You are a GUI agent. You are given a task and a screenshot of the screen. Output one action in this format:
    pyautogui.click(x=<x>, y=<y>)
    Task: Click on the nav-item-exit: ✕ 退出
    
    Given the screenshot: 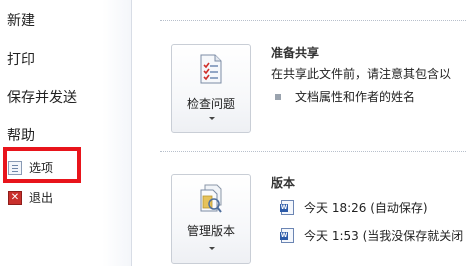 What is the action you would take?
    pyautogui.click(x=30, y=197)
    